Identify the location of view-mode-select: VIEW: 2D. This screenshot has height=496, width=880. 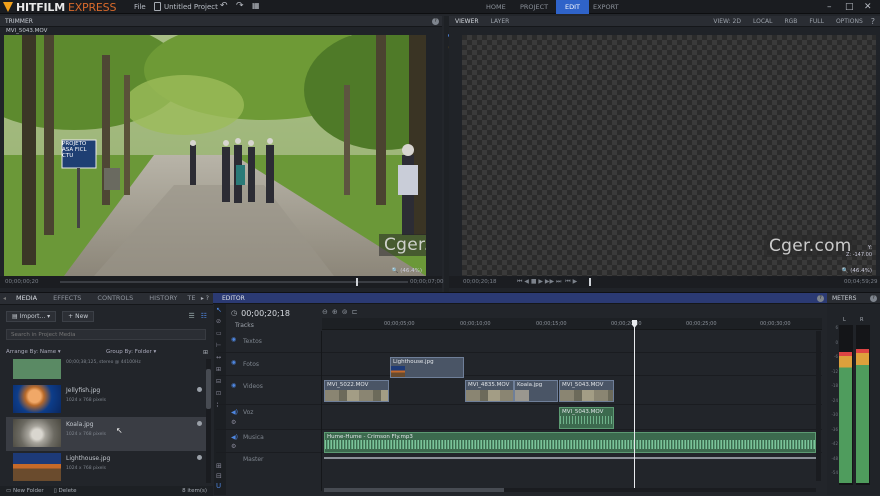
(727, 21).